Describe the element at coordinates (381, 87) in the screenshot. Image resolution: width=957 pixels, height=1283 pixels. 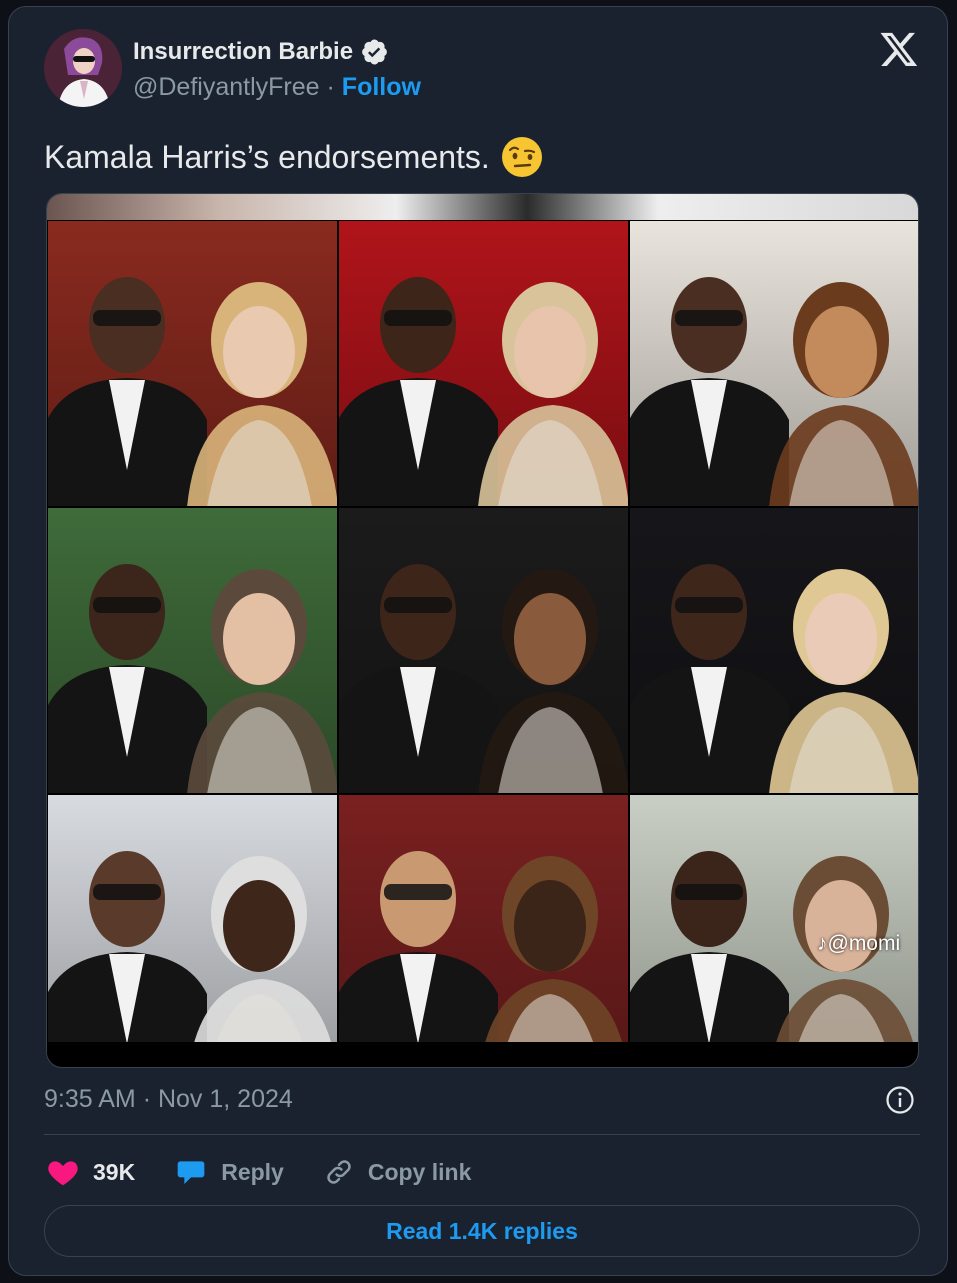
I see `follow-button: Follow` at that location.